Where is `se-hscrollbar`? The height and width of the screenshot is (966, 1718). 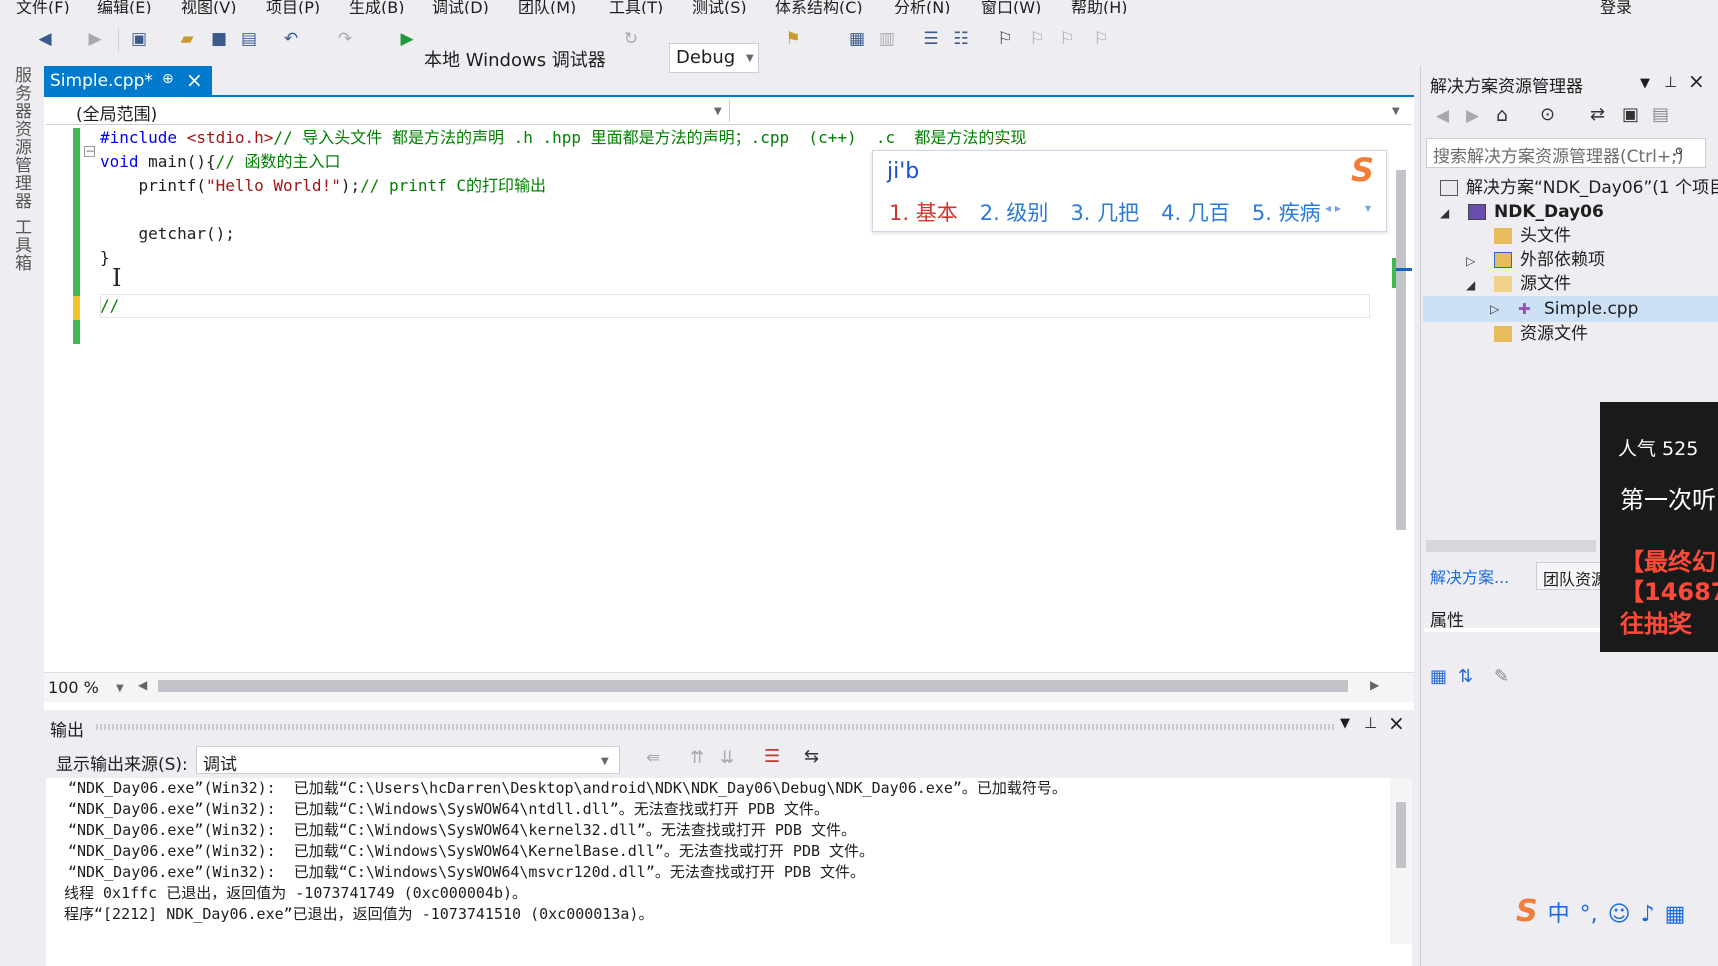
se-hscrollbar is located at coordinates (1511, 546).